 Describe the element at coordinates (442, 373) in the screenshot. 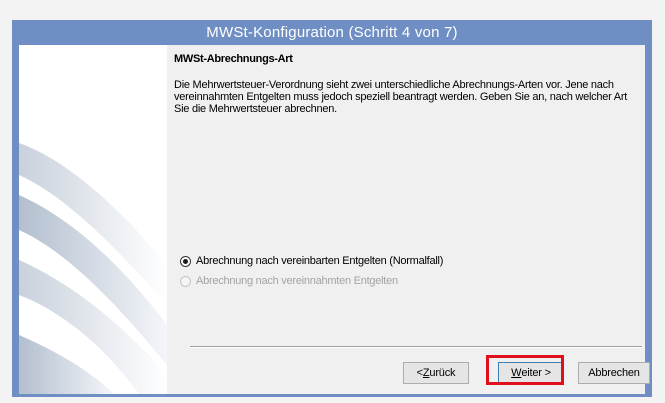

I see `back-label-rest: urück` at that location.